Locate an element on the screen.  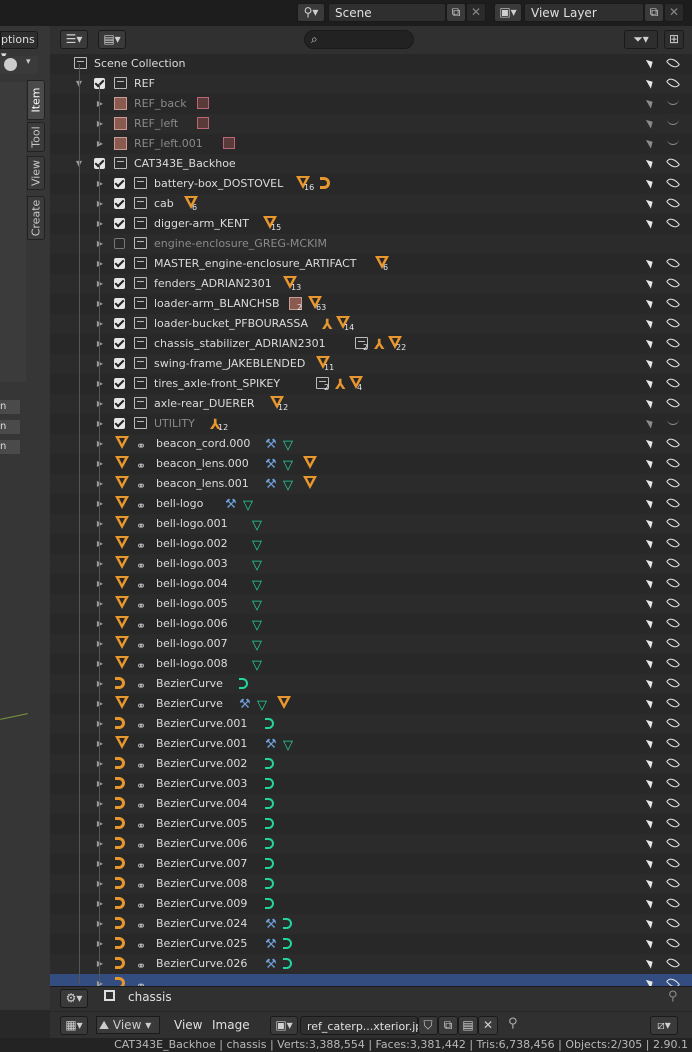
menu-image: Image is located at coordinates (231, 1025).